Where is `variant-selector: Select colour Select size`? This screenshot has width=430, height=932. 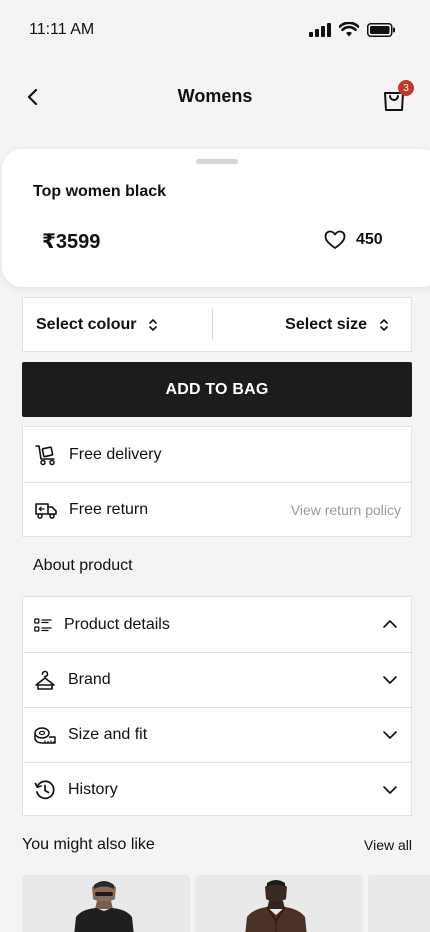 variant-selector: Select colour Select size is located at coordinates (217, 324).